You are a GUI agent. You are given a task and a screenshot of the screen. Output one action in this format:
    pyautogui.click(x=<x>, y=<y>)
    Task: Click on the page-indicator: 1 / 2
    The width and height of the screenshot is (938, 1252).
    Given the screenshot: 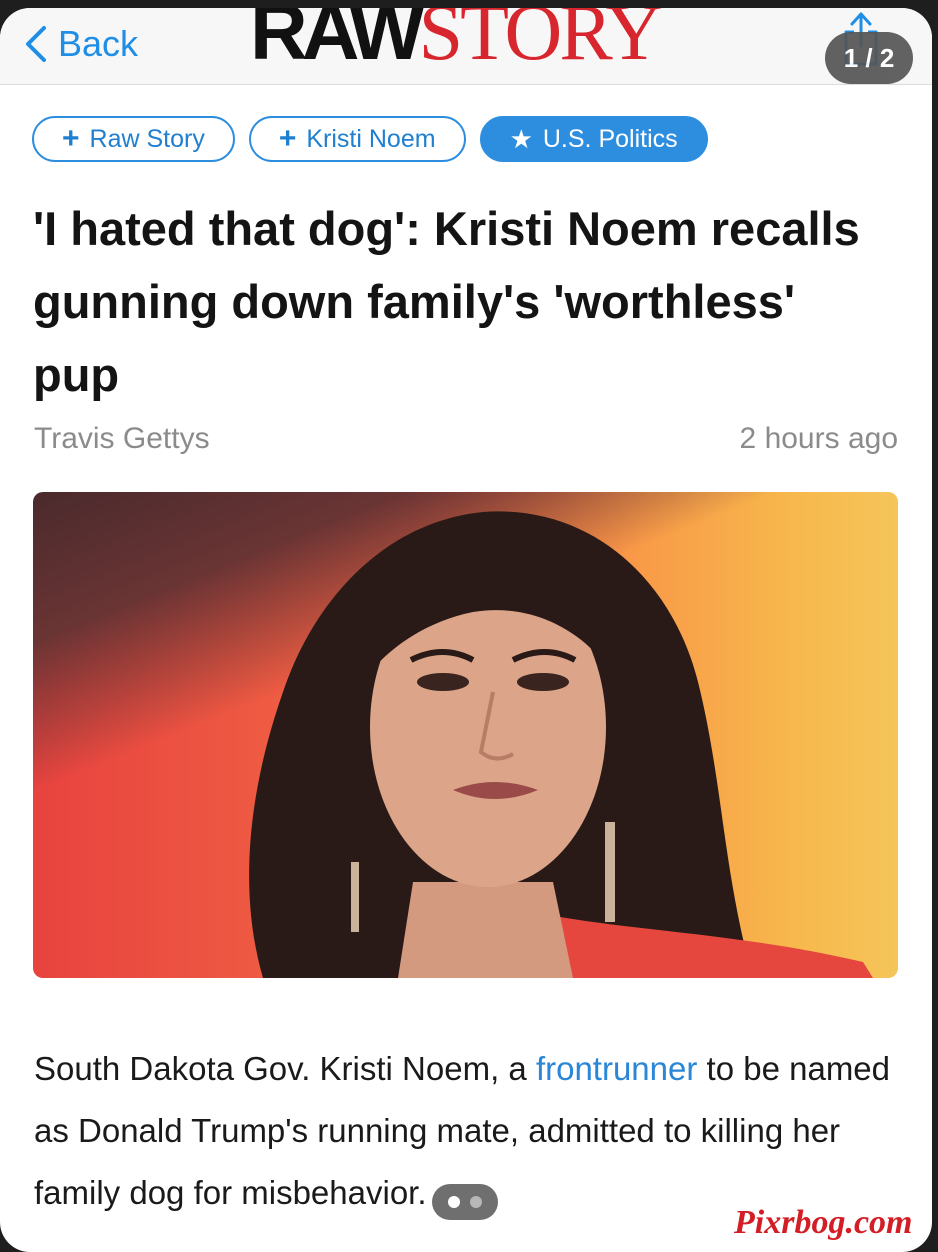 What is the action you would take?
    pyautogui.click(x=869, y=58)
    